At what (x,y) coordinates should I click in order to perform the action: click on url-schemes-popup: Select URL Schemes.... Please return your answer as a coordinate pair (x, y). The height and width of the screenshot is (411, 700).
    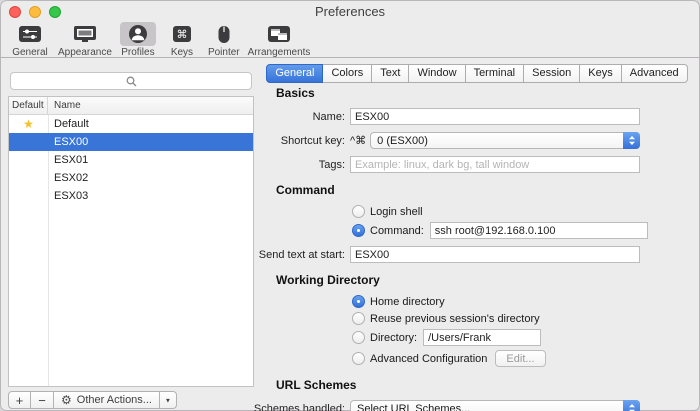
    Looking at the image, I should click on (495, 405).